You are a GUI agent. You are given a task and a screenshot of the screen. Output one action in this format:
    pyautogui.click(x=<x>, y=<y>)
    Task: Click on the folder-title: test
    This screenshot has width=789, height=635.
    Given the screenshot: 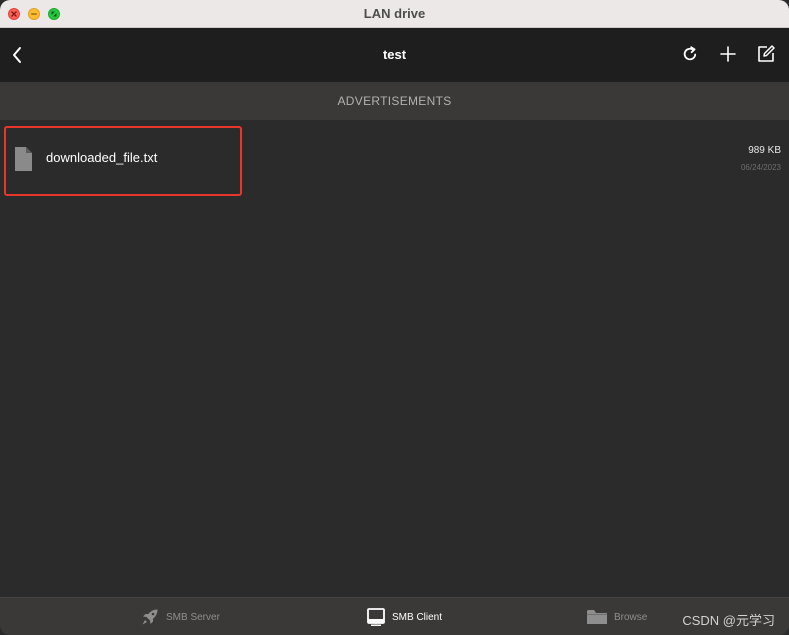 What is the action you would take?
    pyautogui.click(x=394, y=54)
    